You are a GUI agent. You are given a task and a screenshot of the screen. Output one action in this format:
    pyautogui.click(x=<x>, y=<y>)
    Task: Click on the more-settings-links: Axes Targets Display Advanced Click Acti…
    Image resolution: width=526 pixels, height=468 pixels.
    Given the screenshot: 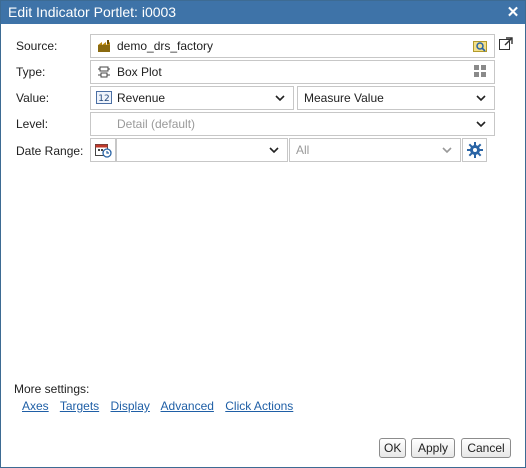 What is the action you would take?
    pyautogui.click(x=161, y=406)
    